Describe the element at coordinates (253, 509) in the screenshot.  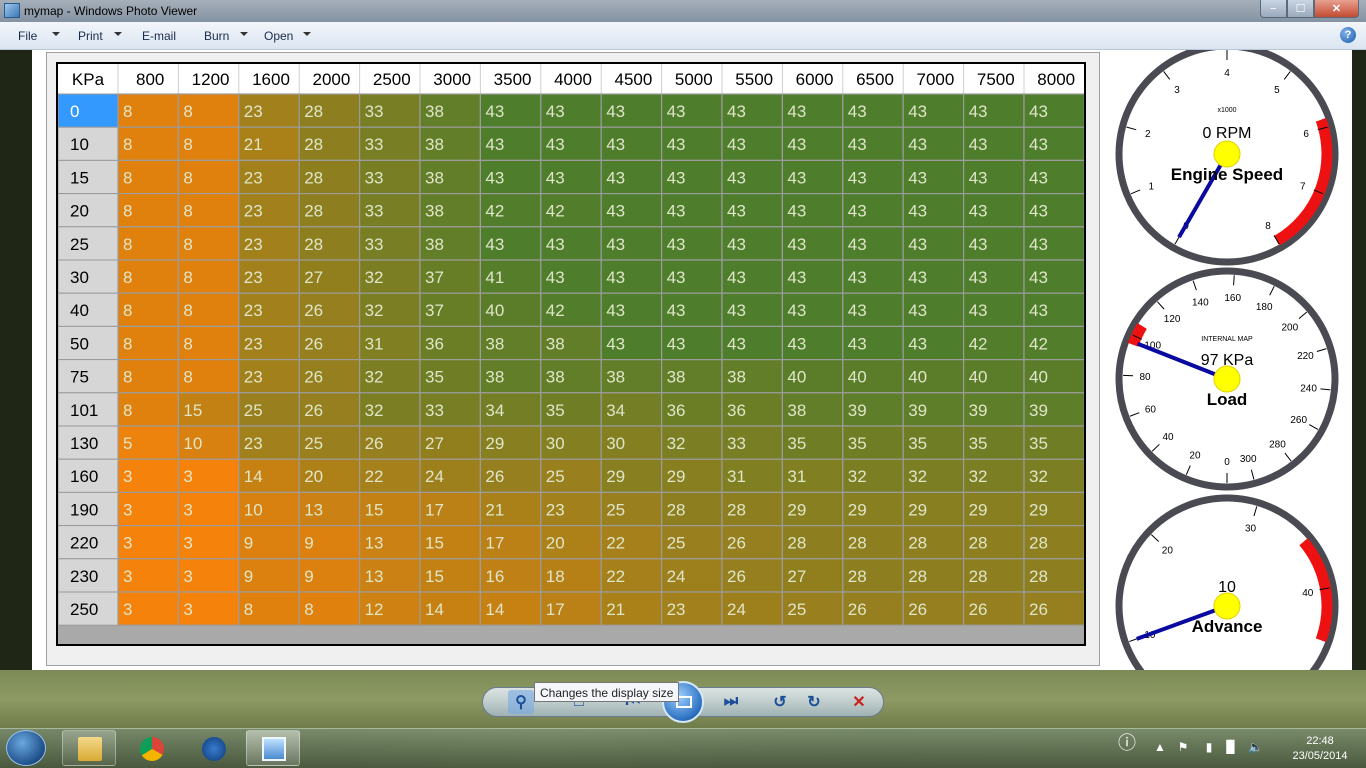
I see `cell-value: 10` at that location.